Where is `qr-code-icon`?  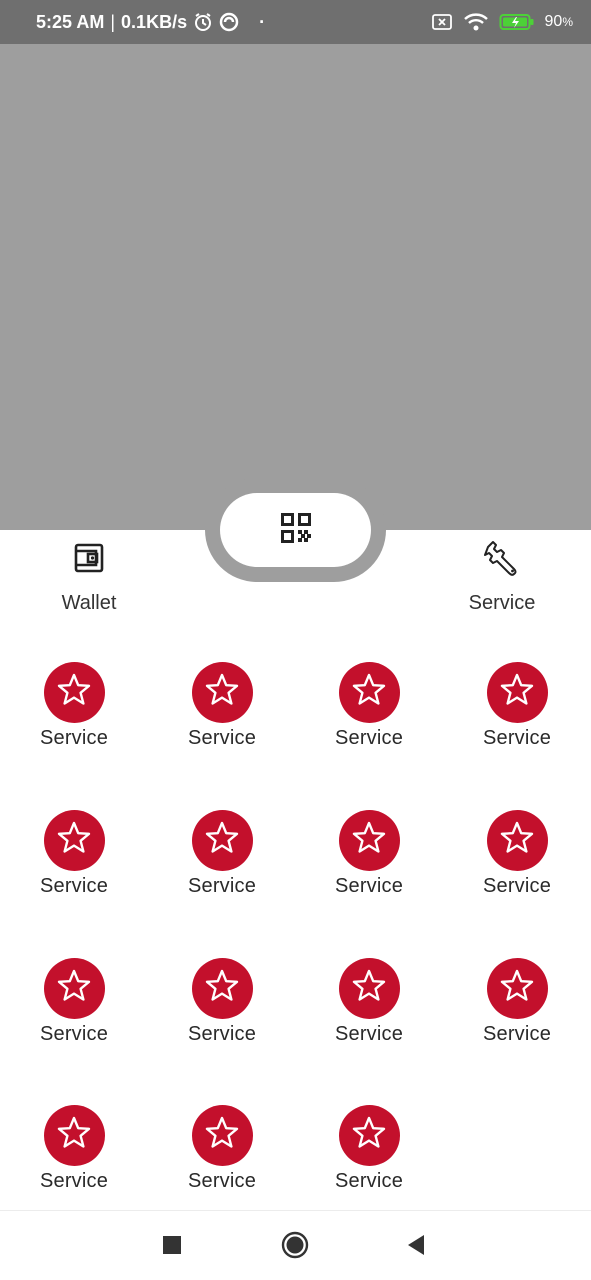 qr-code-icon is located at coordinates (295, 530).